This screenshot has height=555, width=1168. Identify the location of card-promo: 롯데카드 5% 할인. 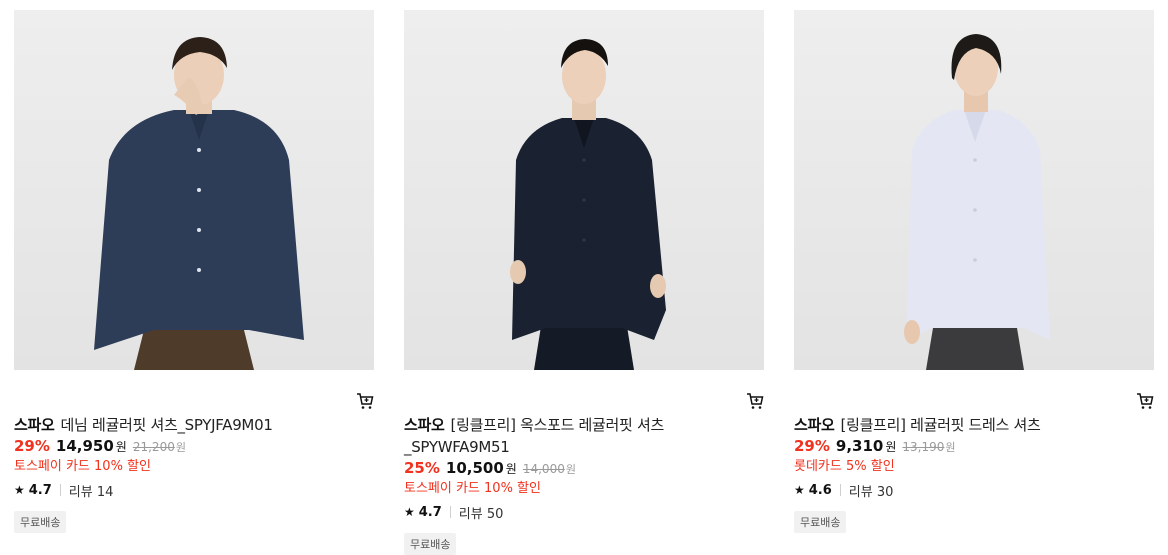
(844, 466).